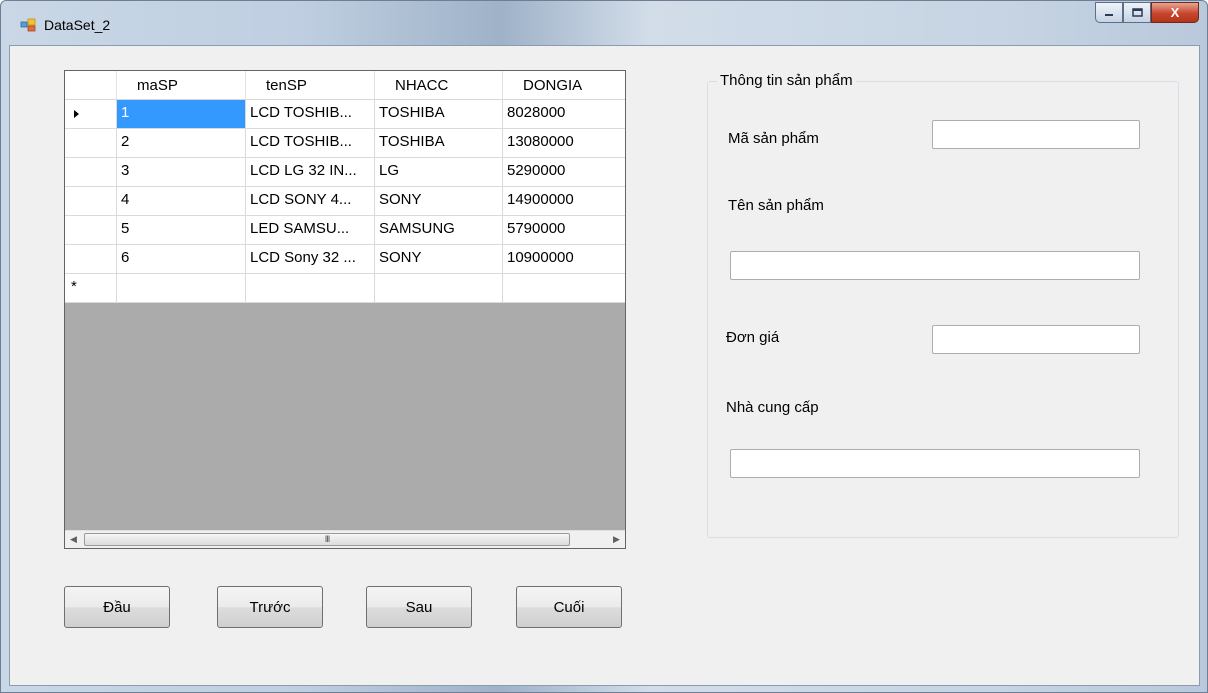 This screenshot has width=1208, height=693. Describe the element at coordinates (564, 143) in the screenshot. I see `grid-cell: 13080000` at that location.